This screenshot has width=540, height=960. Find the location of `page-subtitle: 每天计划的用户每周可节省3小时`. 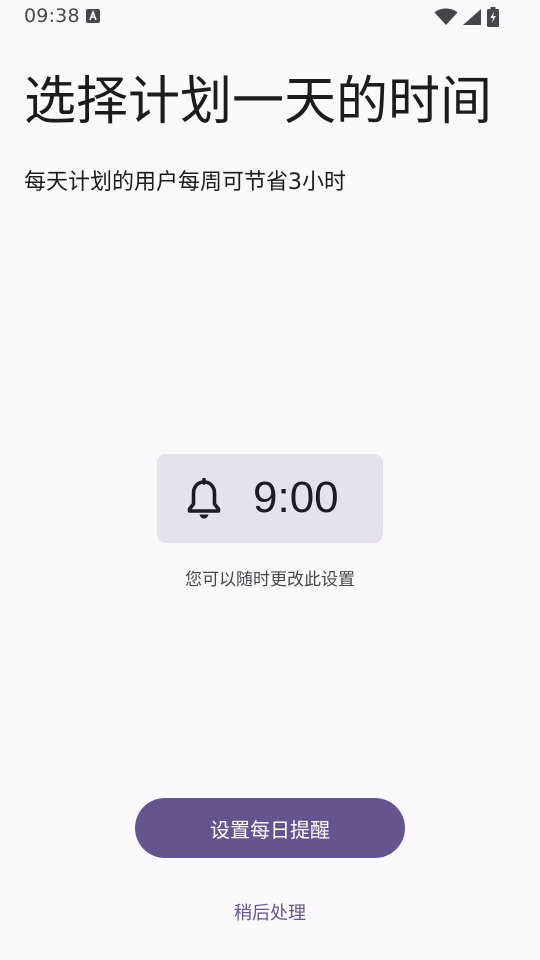

page-subtitle: 每天计划的用户每周可节省3小时 is located at coordinates (185, 182).